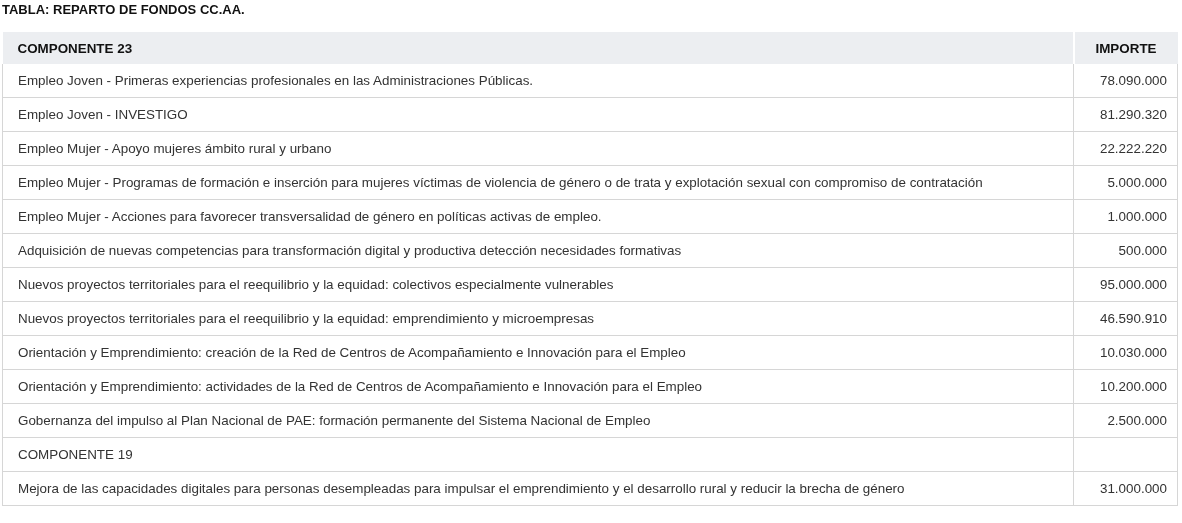 The height and width of the screenshot is (523, 1182). Describe the element at coordinates (538, 81) in the screenshot. I see `table-cell: Empleo Joven - Primeras experiencias profesionales en las Administraciones Públicas.` at that location.